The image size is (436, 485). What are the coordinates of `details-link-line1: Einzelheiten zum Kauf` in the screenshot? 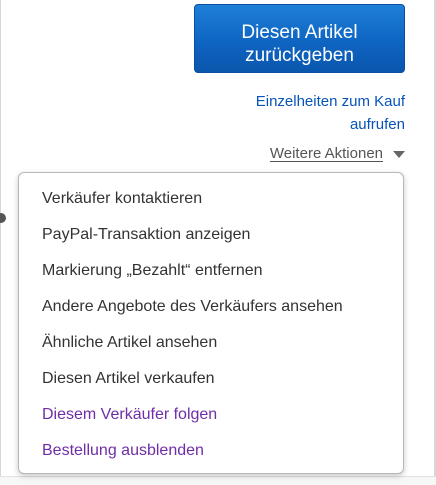 It's located at (330, 101).